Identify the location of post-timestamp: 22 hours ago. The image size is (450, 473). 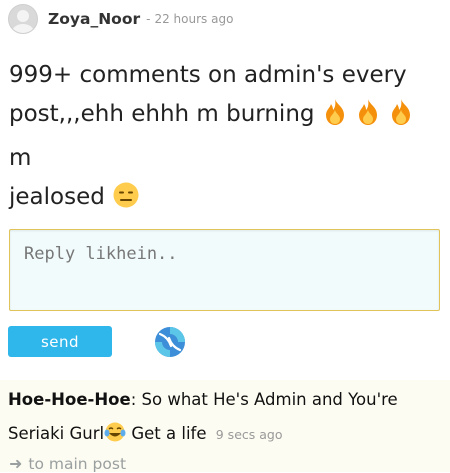
(194, 19).